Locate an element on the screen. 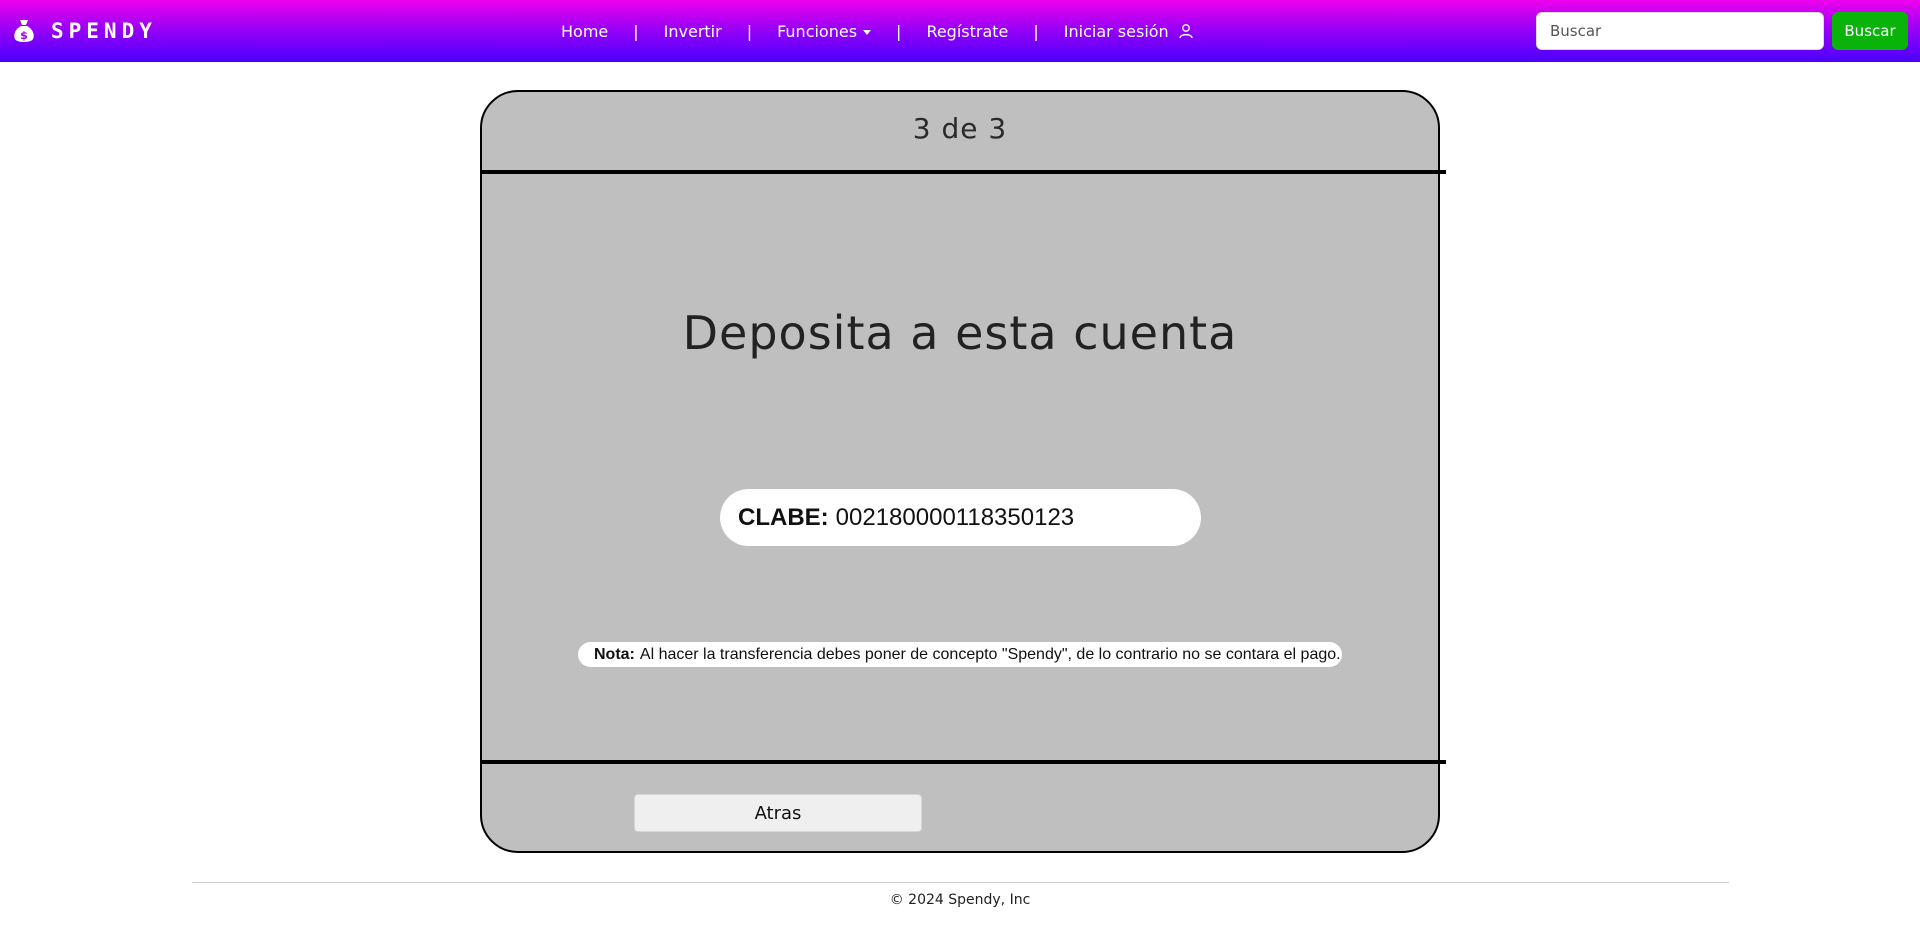  brand-name: SPENDY is located at coordinates (104, 31).